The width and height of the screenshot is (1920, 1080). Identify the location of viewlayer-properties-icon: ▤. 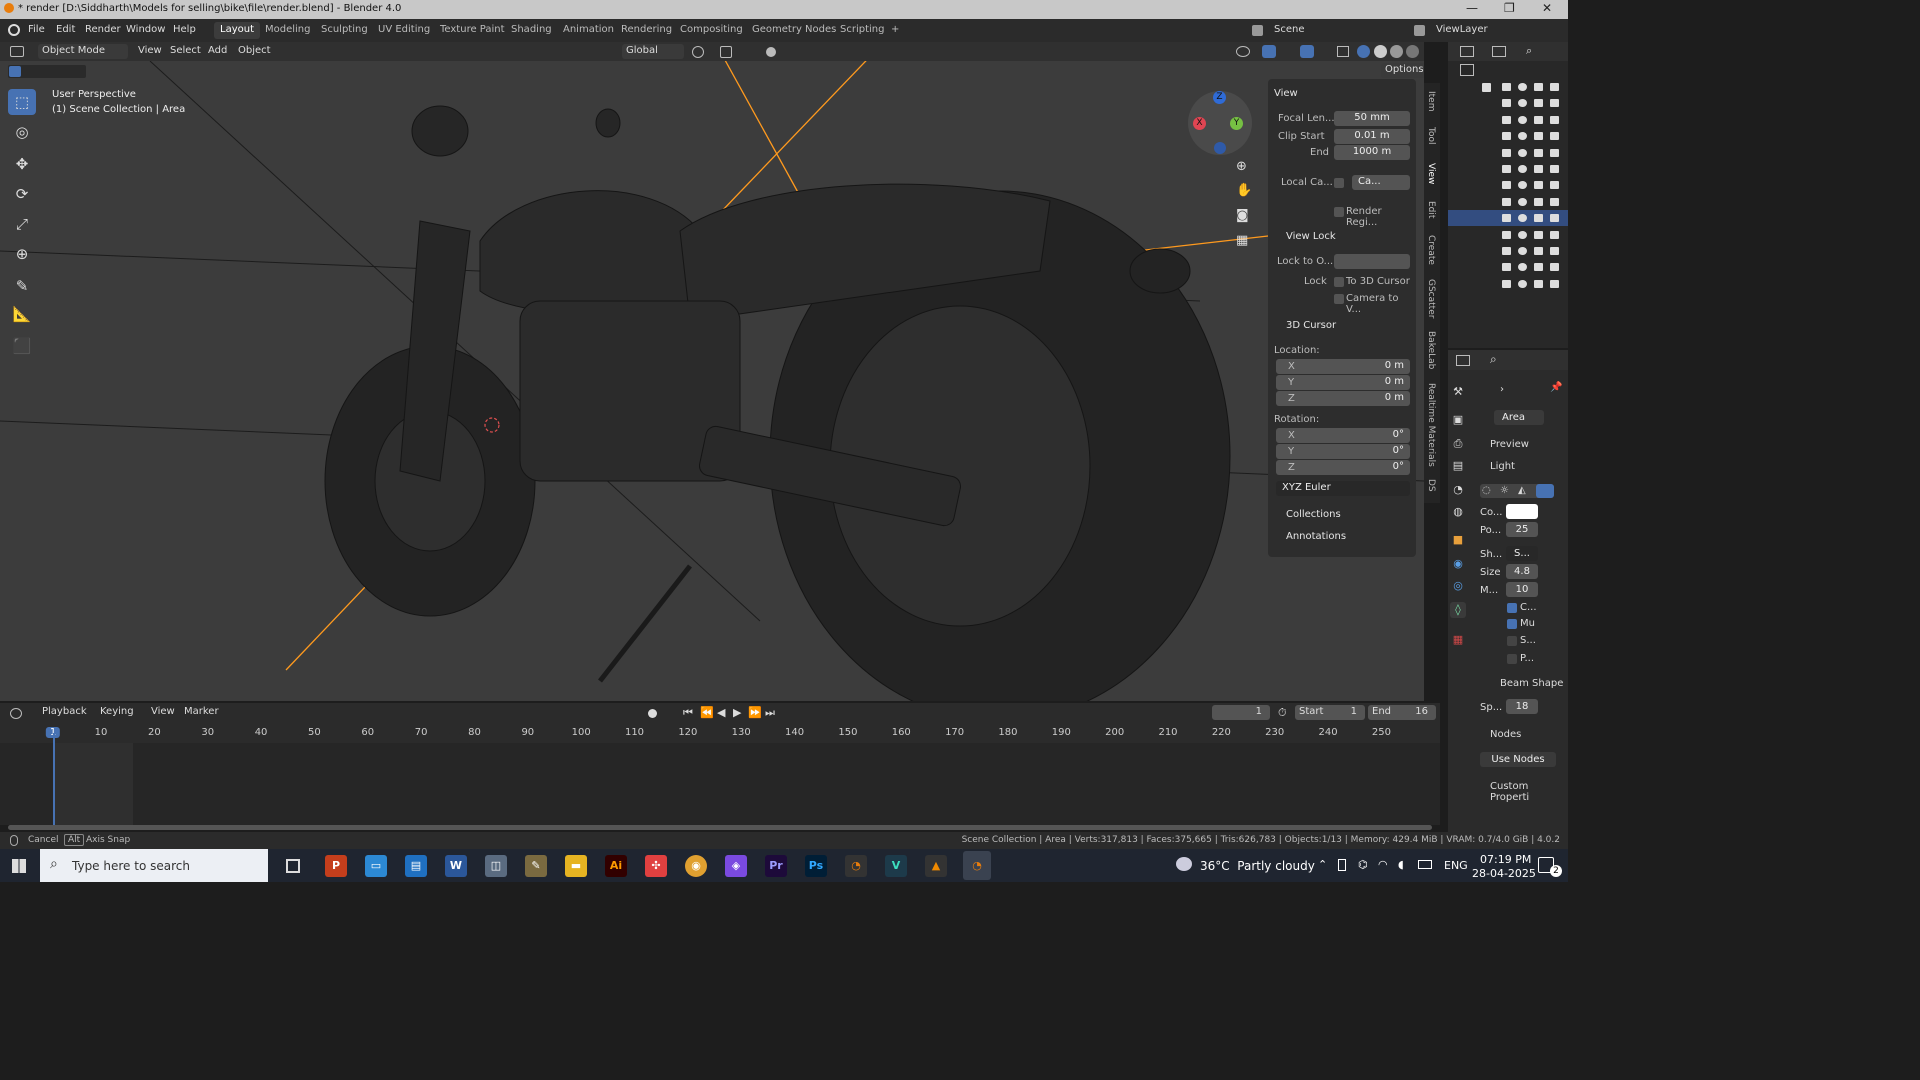
(1458, 466).